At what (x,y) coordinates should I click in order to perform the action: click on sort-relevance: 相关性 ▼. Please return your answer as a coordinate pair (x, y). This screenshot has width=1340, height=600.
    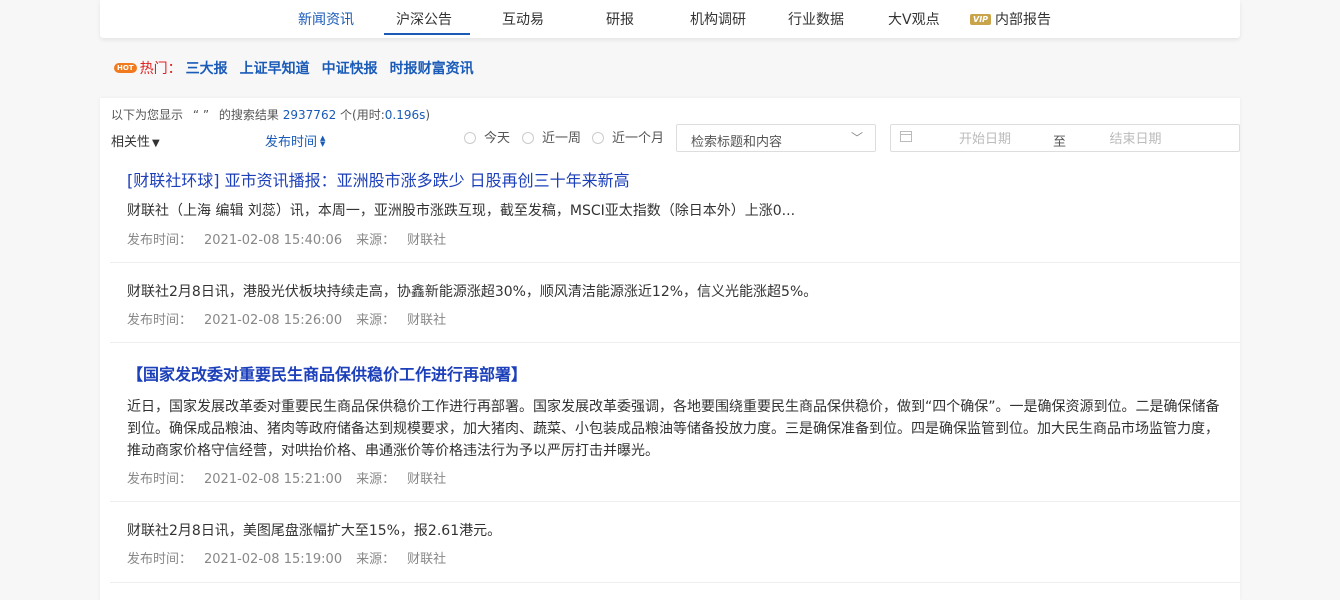
    Looking at the image, I should click on (135, 140).